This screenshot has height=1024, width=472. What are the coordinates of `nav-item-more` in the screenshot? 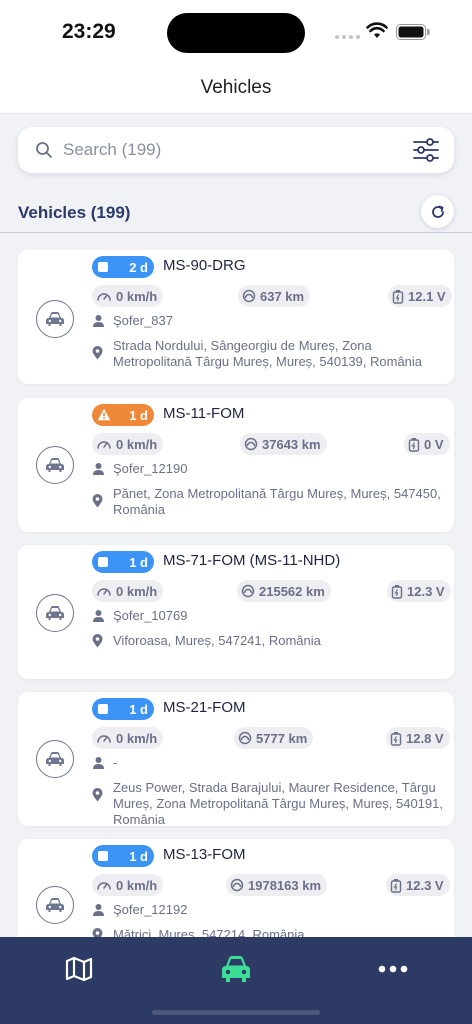 It's located at (393, 969).